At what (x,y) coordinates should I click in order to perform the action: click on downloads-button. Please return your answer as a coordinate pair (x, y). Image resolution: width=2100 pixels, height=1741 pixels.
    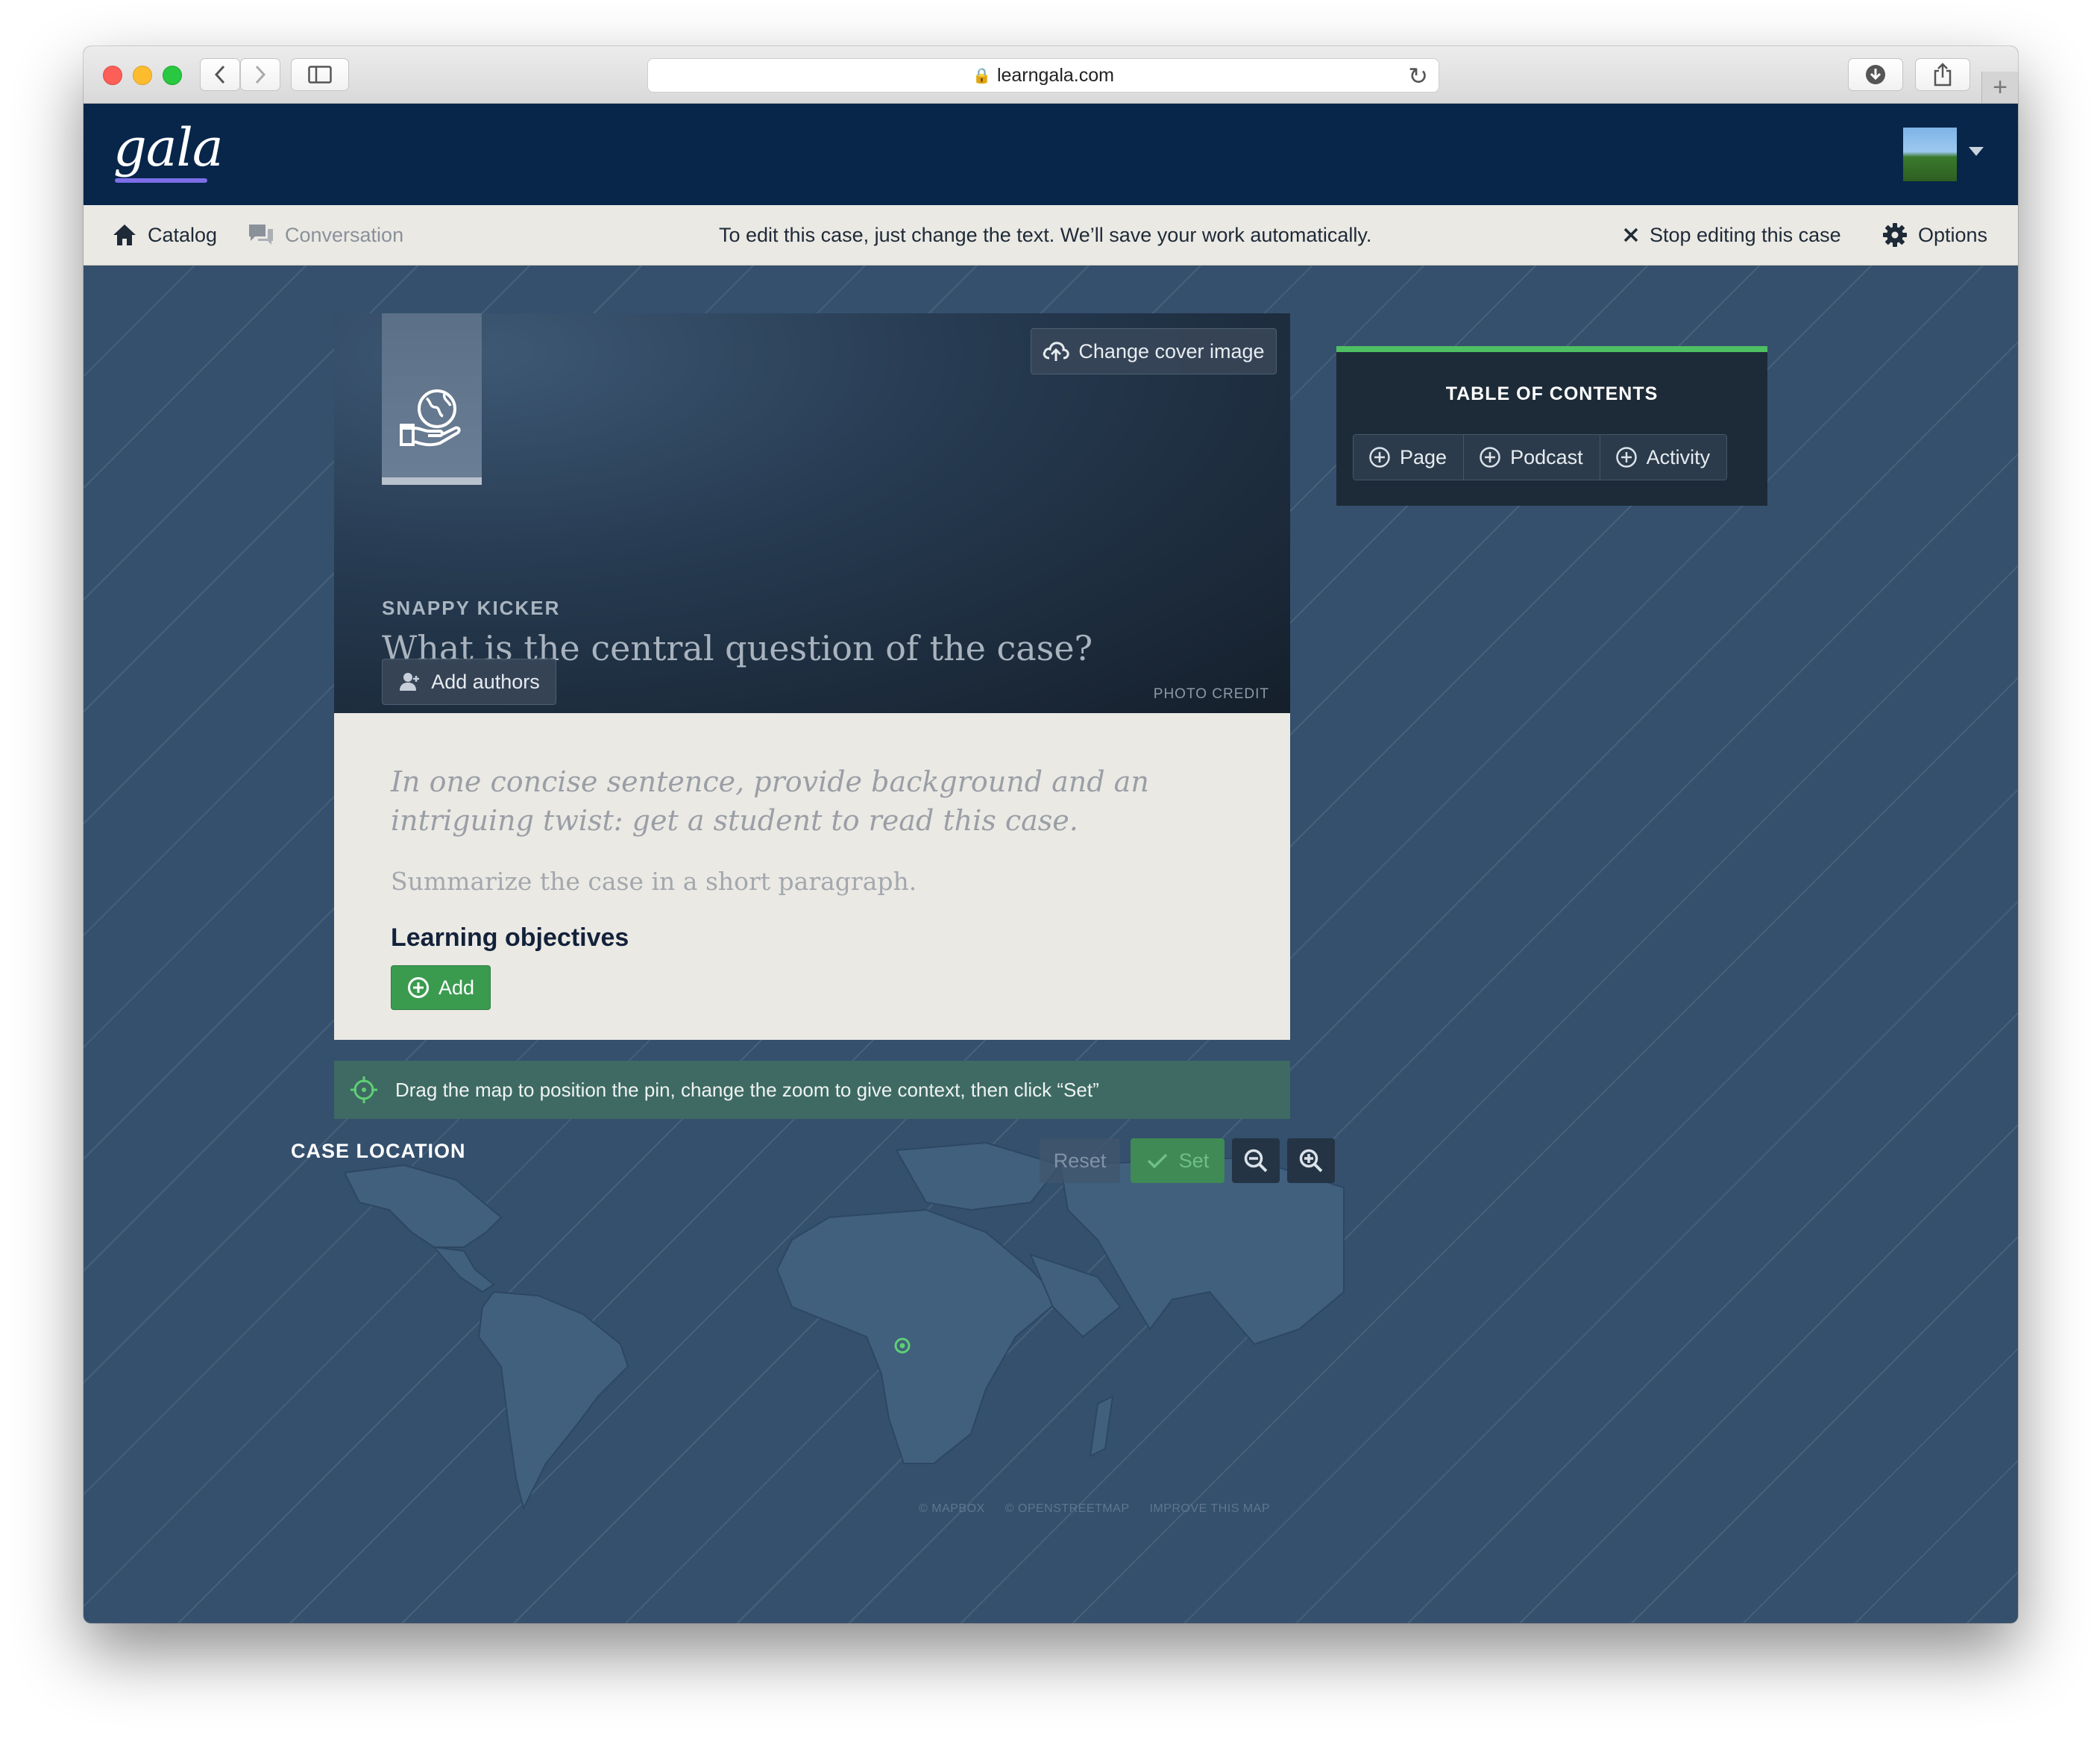
    Looking at the image, I should click on (1875, 74).